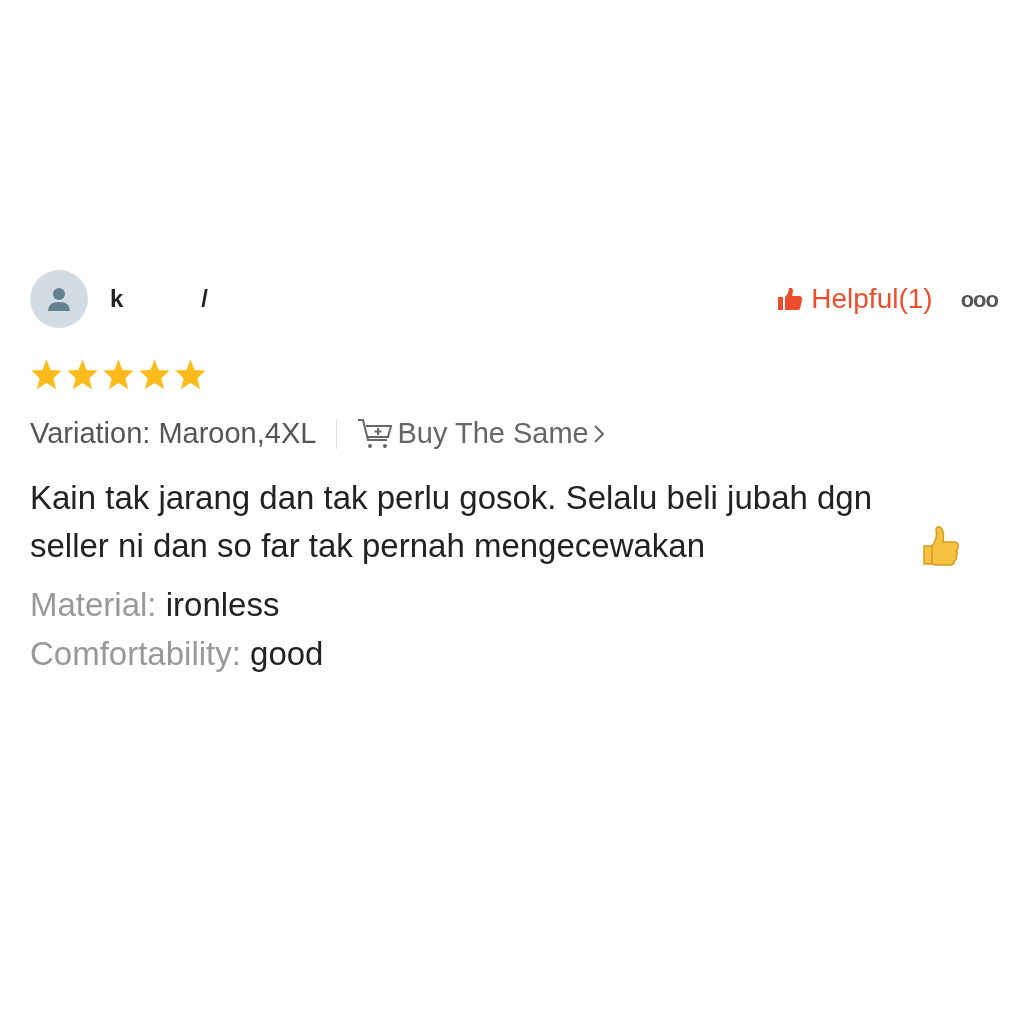 The width and height of the screenshot is (1024, 1024). I want to click on person-icon, so click(59, 299).